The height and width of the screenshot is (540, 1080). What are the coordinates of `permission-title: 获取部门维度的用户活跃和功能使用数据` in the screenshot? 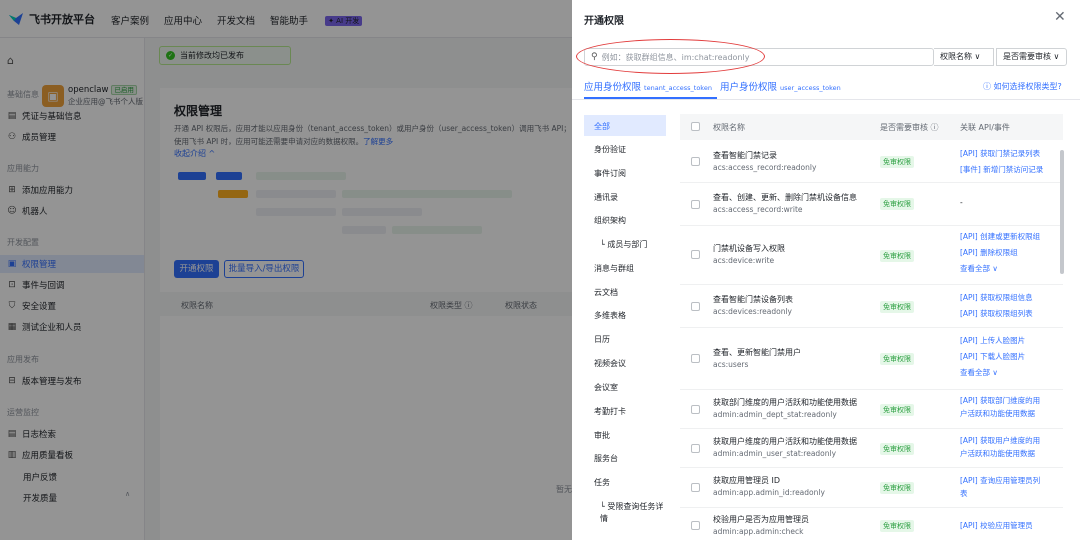 It's located at (785, 402).